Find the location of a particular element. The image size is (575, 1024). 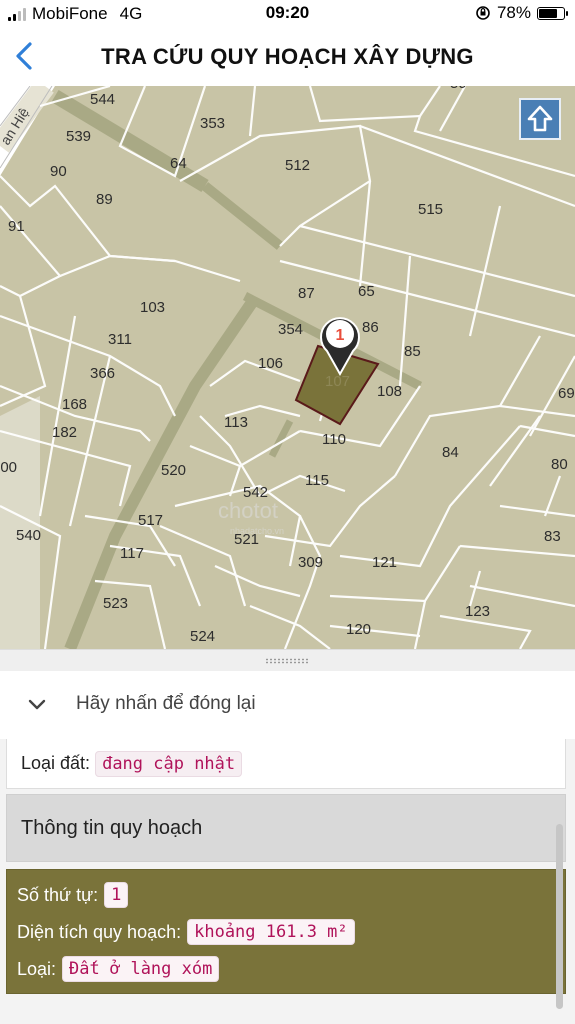

parcel-number: 182 is located at coordinates (64, 432).